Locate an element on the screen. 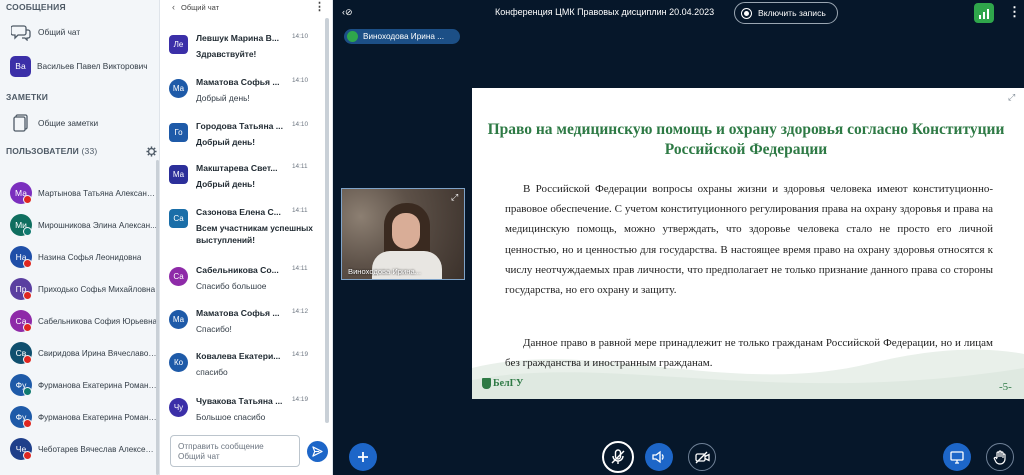 This screenshot has height=475, width=1024. message-text: Всем участникам успешных выступлений! is located at coordinates (254, 234).